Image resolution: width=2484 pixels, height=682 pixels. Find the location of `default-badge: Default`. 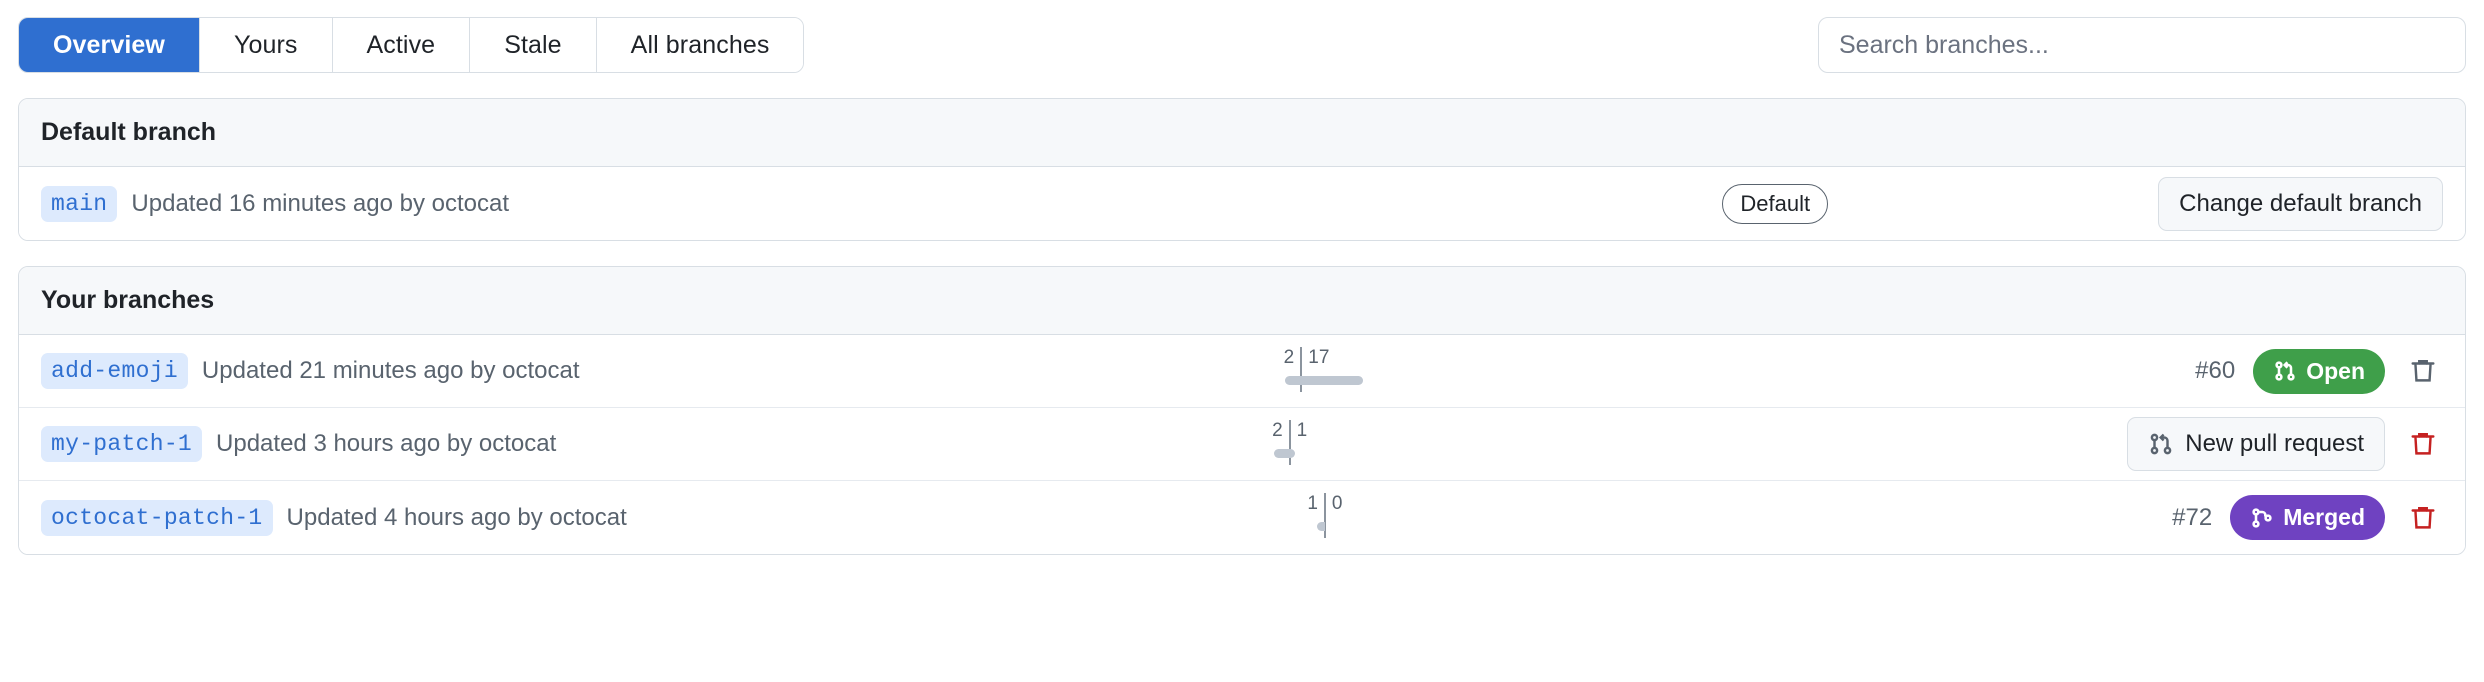

default-badge: Default is located at coordinates (1775, 203).